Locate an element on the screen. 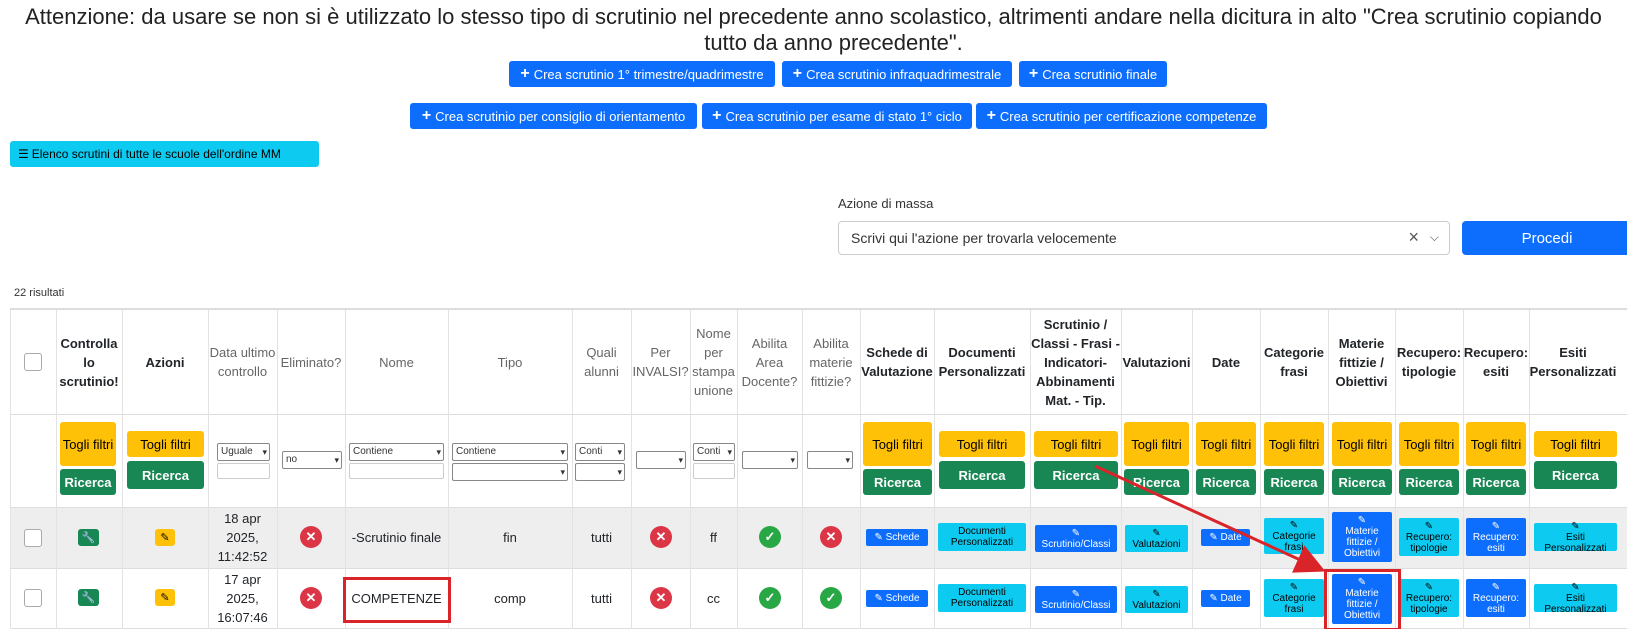 The image size is (1627, 629). mass-action-label: Azione di massa is located at coordinates (886, 203).